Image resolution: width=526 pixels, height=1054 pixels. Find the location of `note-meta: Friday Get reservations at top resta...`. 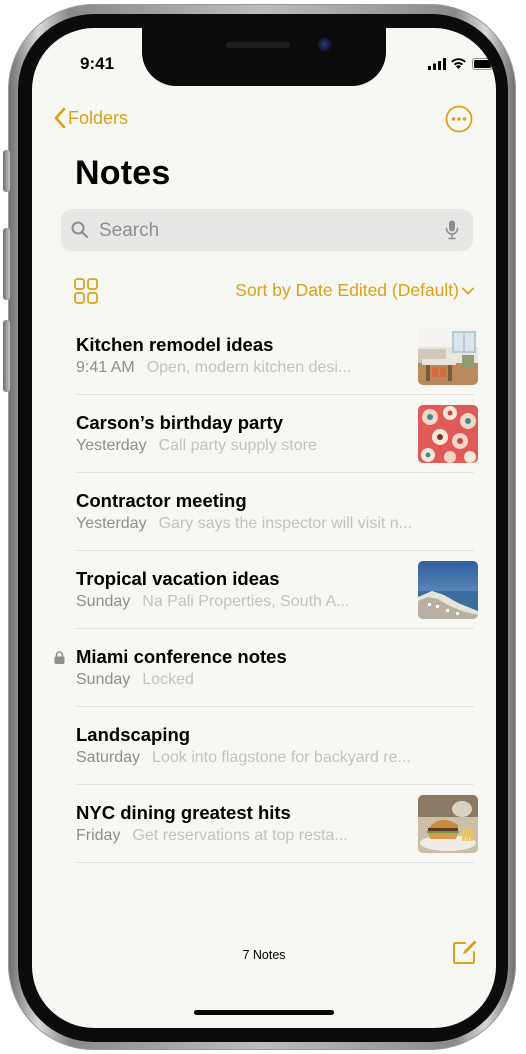

note-meta: Friday Get reservations at top resta... is located at coordinates (241, 836).